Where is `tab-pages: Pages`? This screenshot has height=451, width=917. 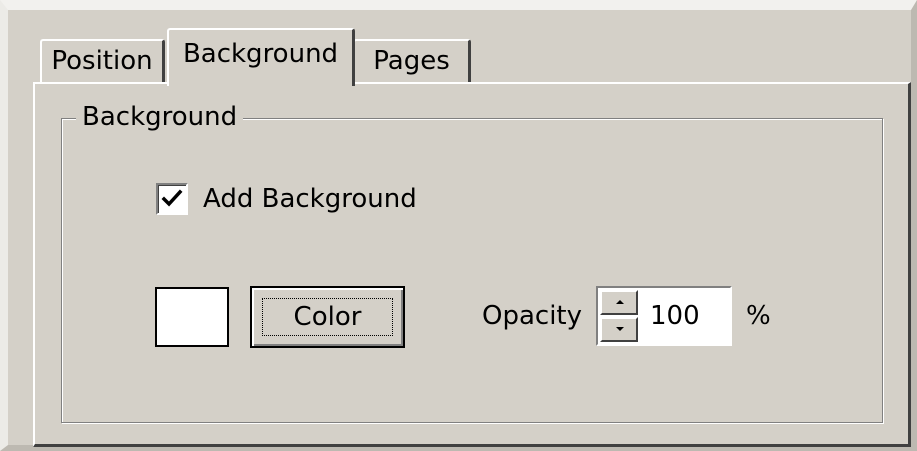 tab-pages: Pages is located at coordinates (412, 61).